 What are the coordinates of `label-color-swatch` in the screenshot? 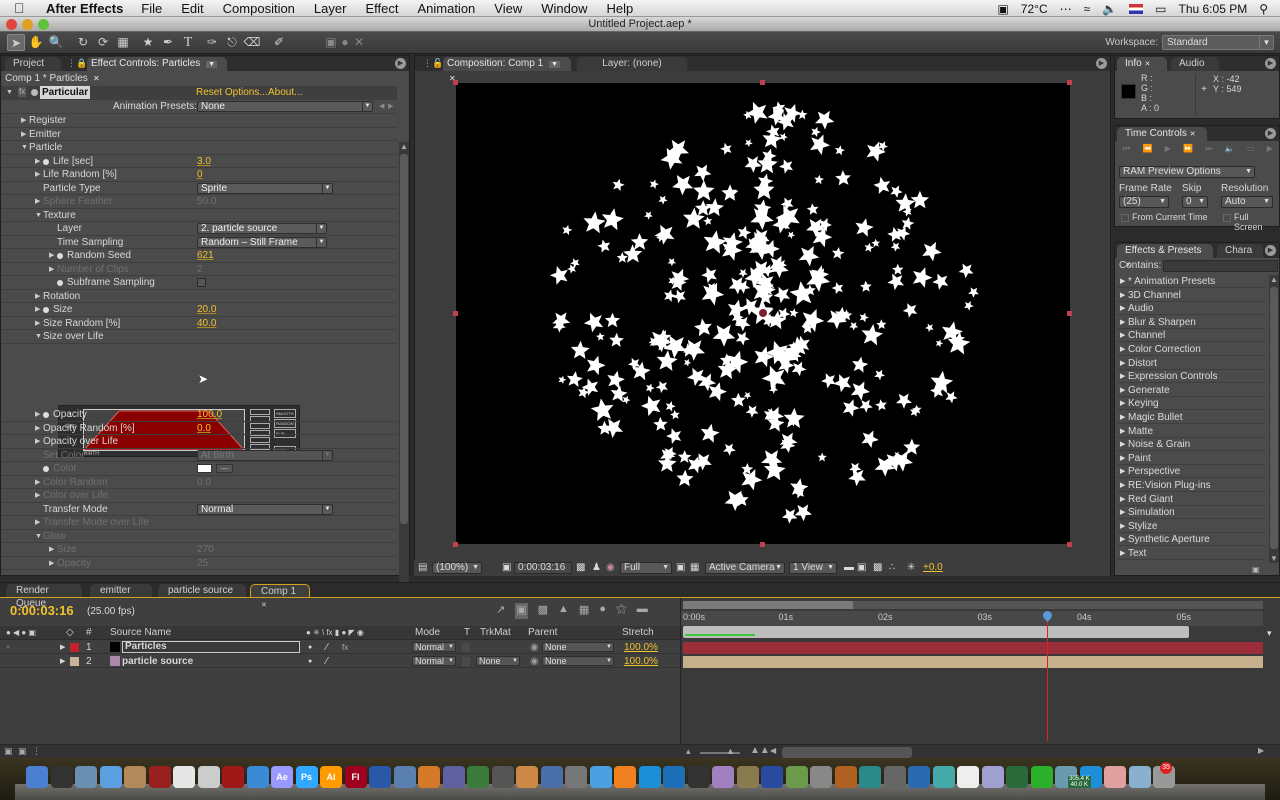 It's located at (74, 661).